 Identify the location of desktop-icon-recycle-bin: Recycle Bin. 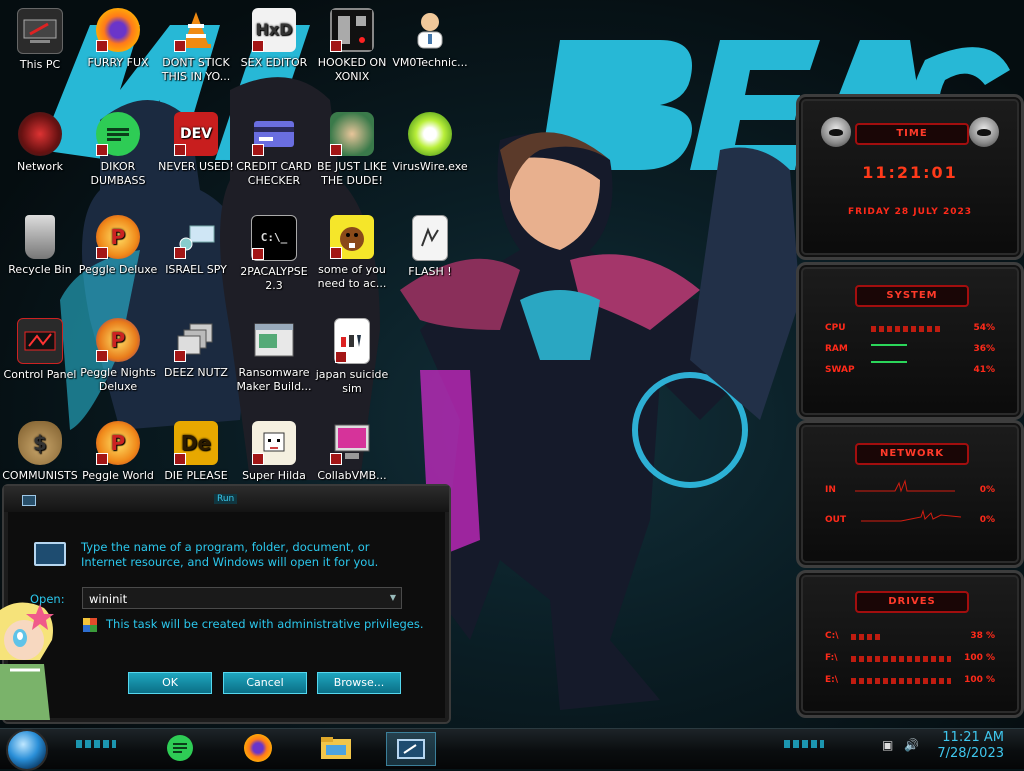
(40, 246).